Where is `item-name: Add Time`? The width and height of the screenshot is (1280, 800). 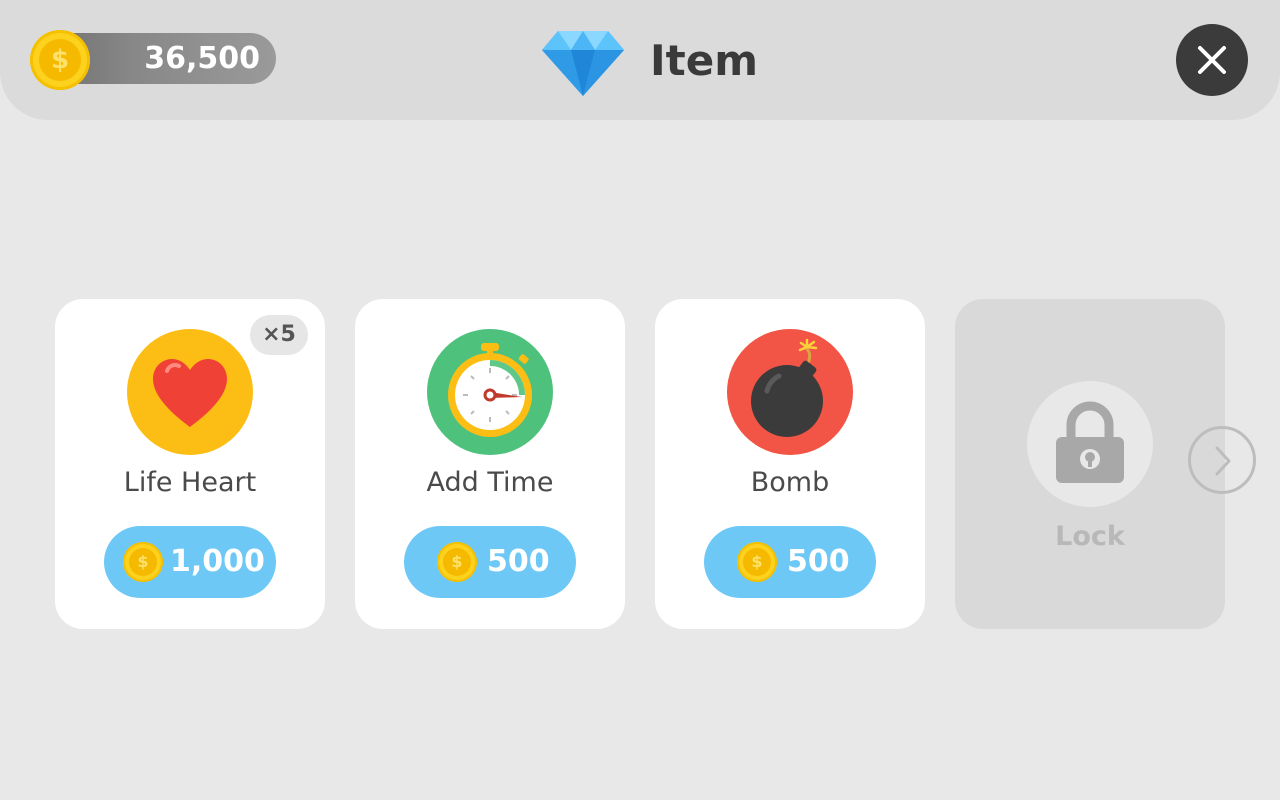
item-name: Add Time is located at coordinates (490, 482).